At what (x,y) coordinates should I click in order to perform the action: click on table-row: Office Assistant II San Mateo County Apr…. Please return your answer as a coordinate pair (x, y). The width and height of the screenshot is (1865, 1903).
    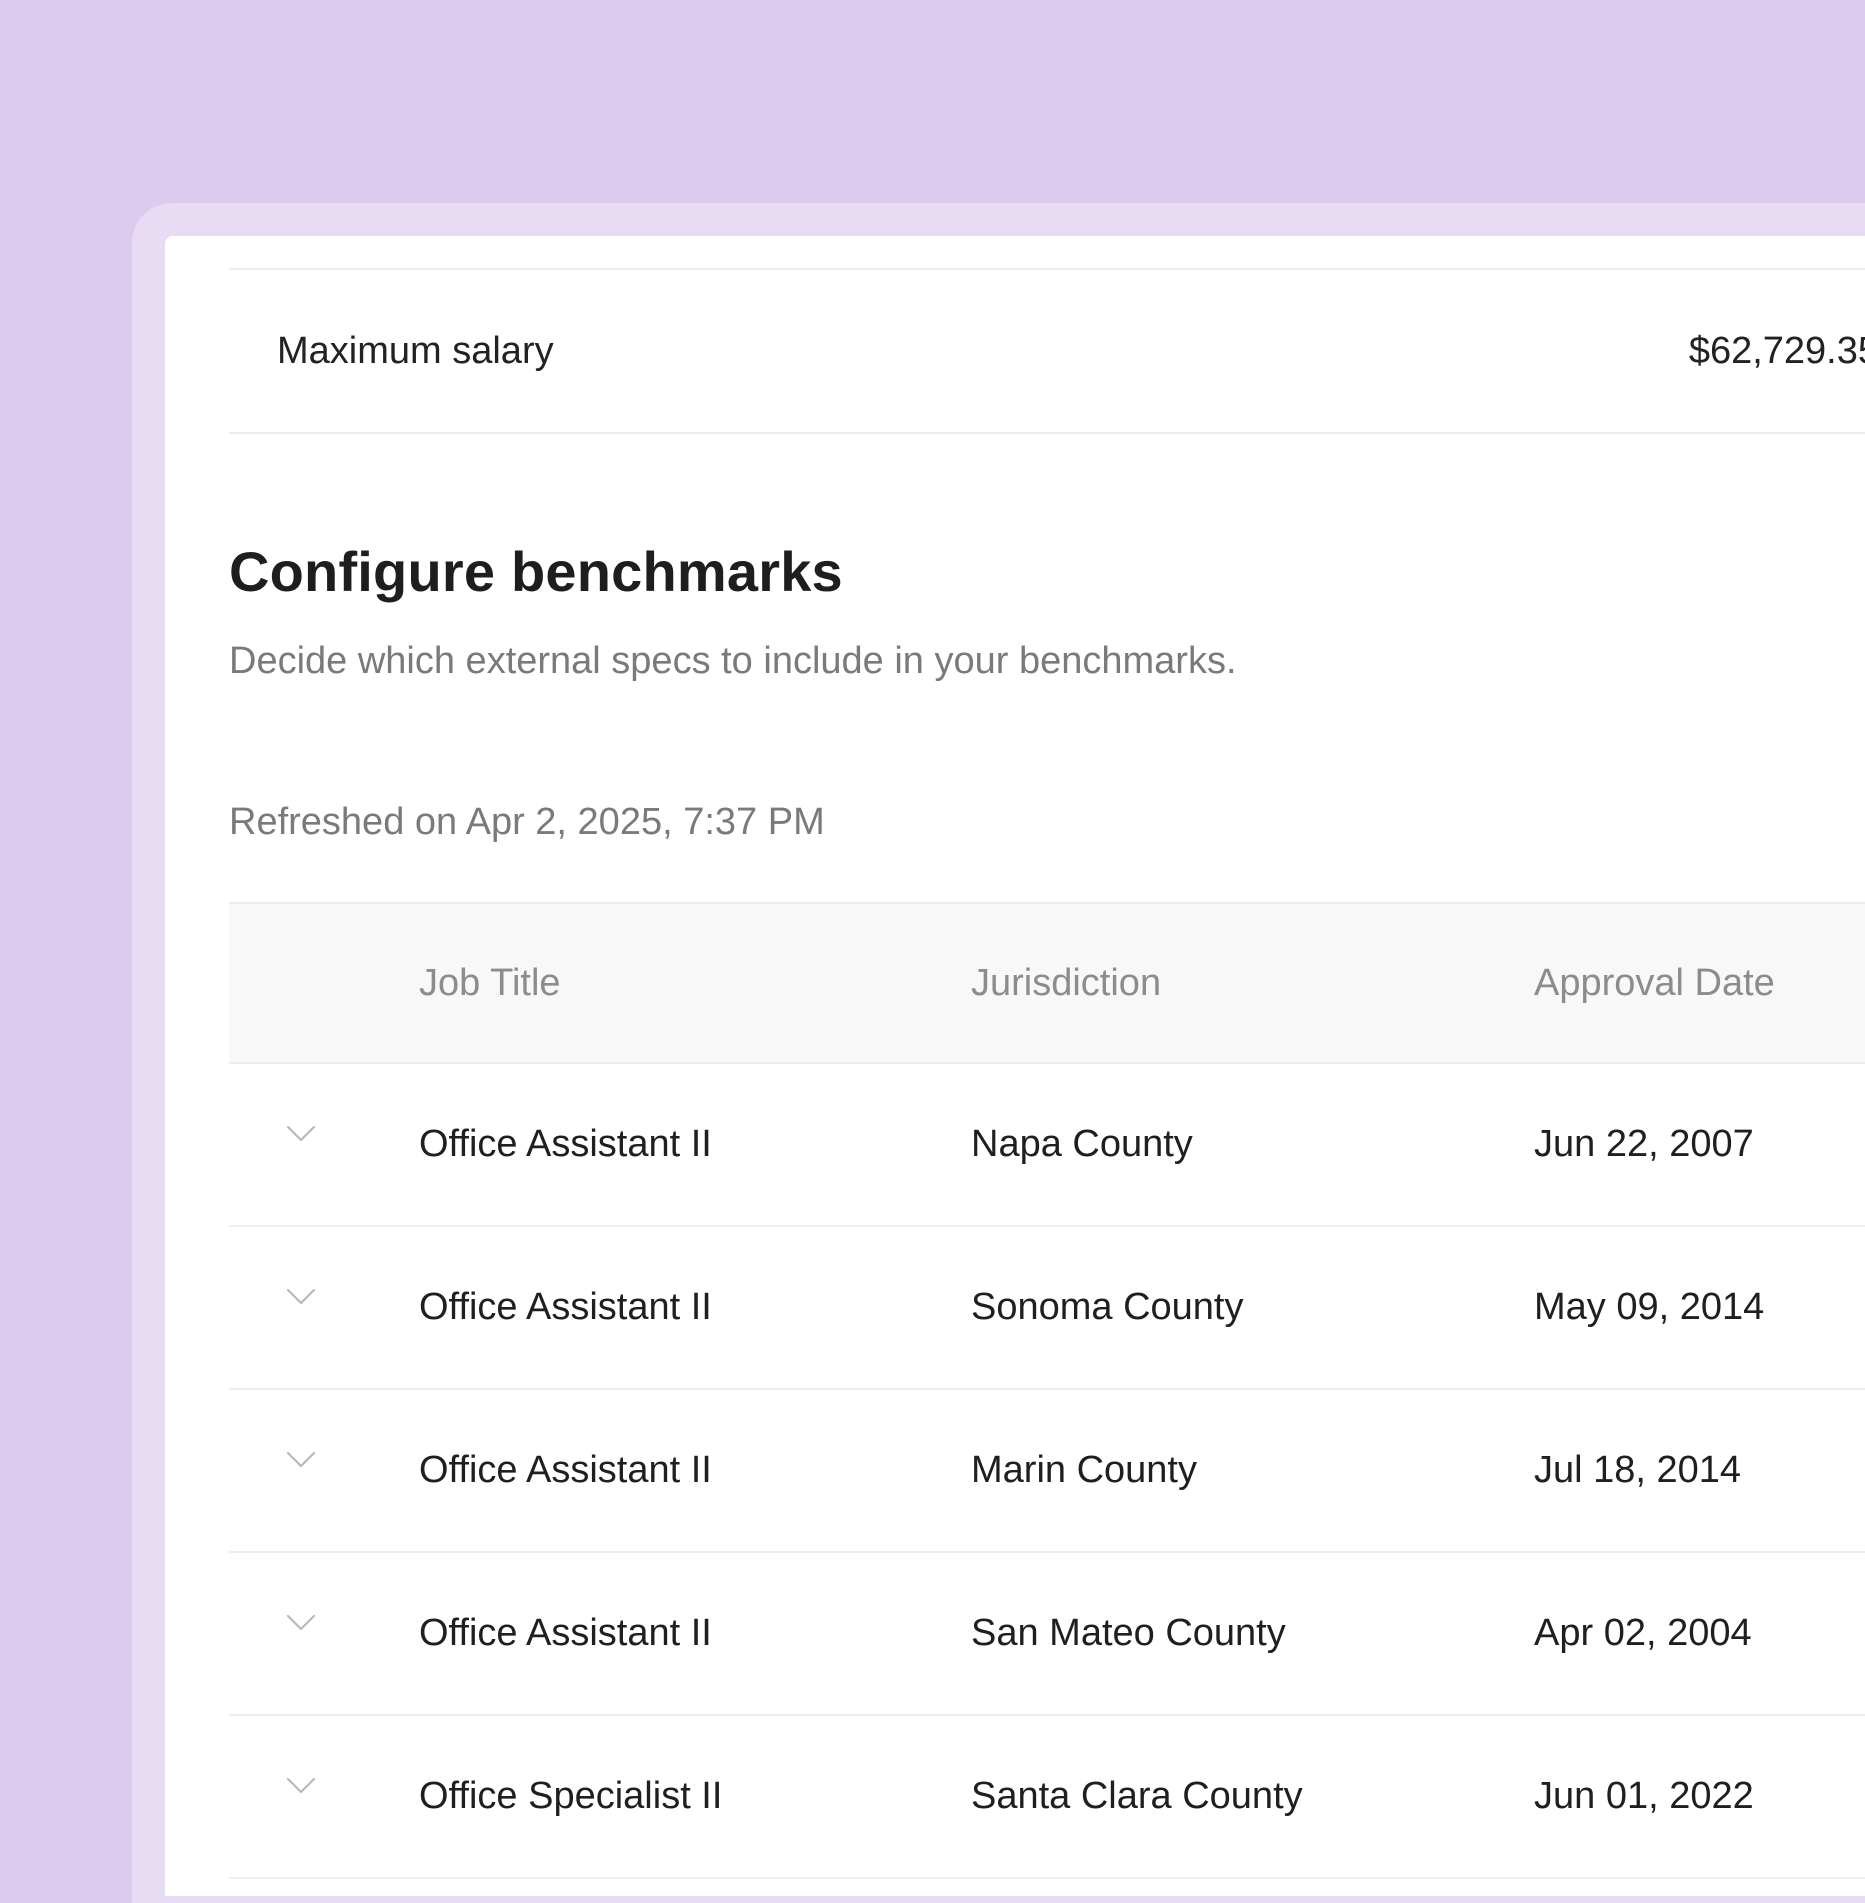
    Looking at the image, I should click on (1047, 1634).